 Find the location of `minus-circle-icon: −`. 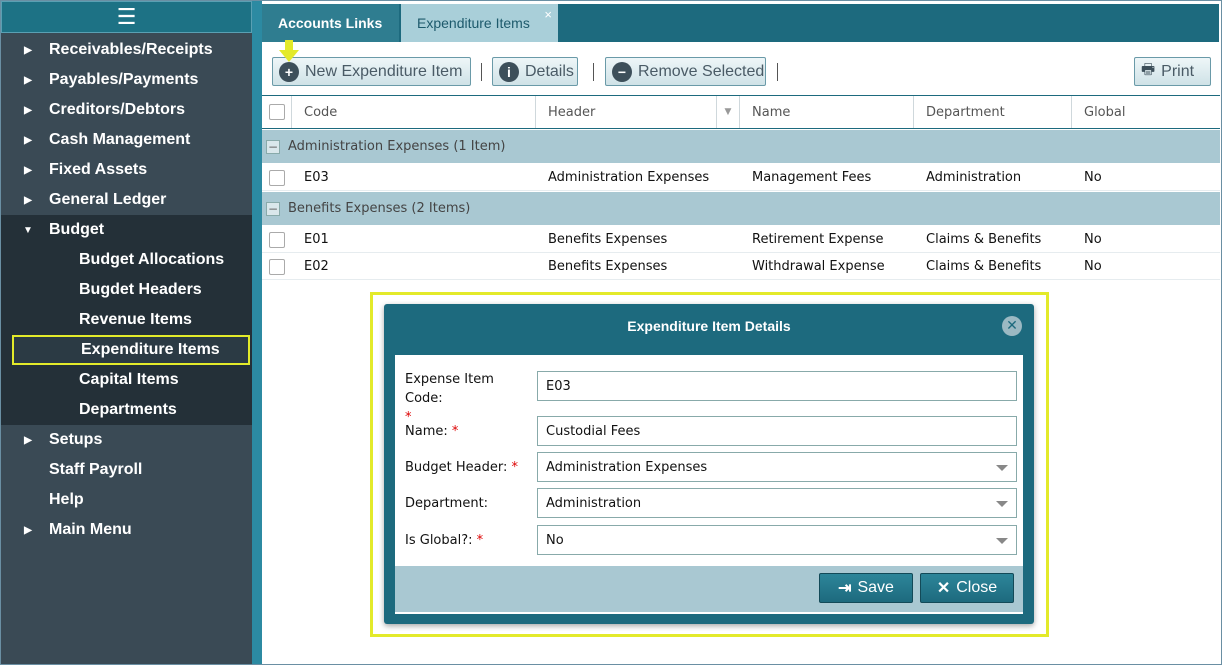

minus-circle-icon: − is located at coordinates (622, 71).